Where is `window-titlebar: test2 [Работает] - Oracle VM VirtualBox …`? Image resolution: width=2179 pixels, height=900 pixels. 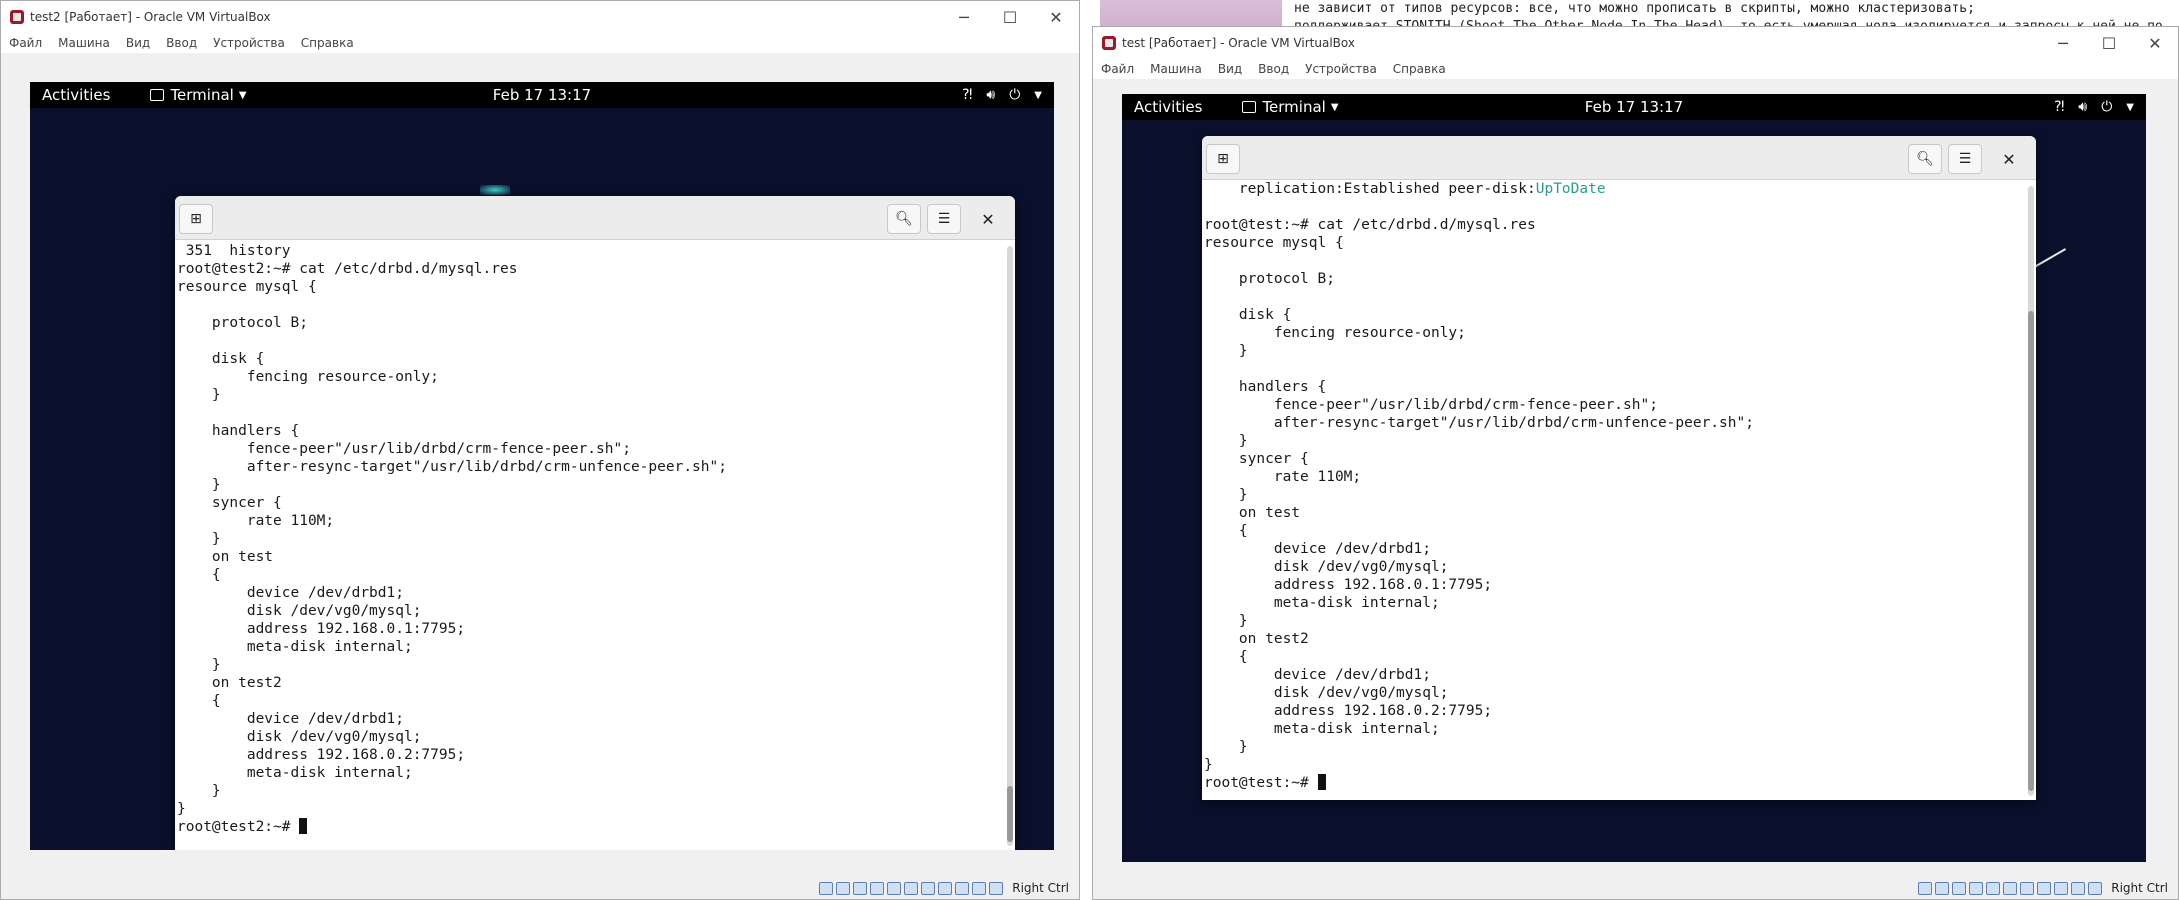 window-titlebar: test2 [Работает] - Oracle VM VirtualBox … is located at coordinates (540, 17).